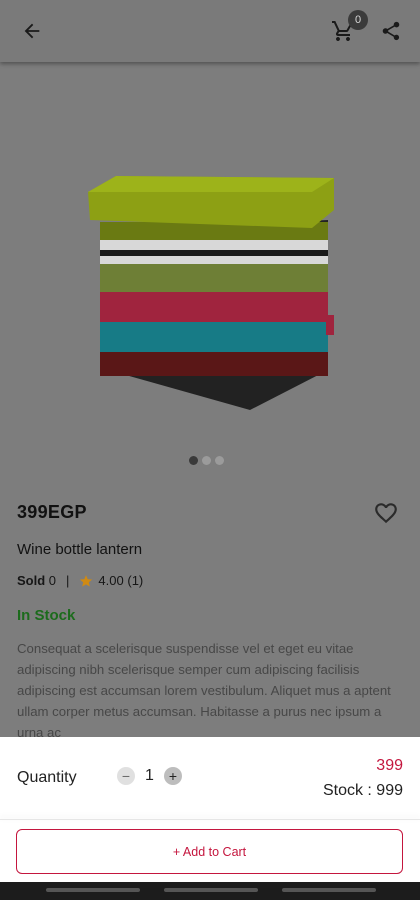 This screenshot has height=900, width=420. Describe the element at coordinates (209, 851) in the screenshot. I see `add-to-cart-button: + Add to Cart` at that location.